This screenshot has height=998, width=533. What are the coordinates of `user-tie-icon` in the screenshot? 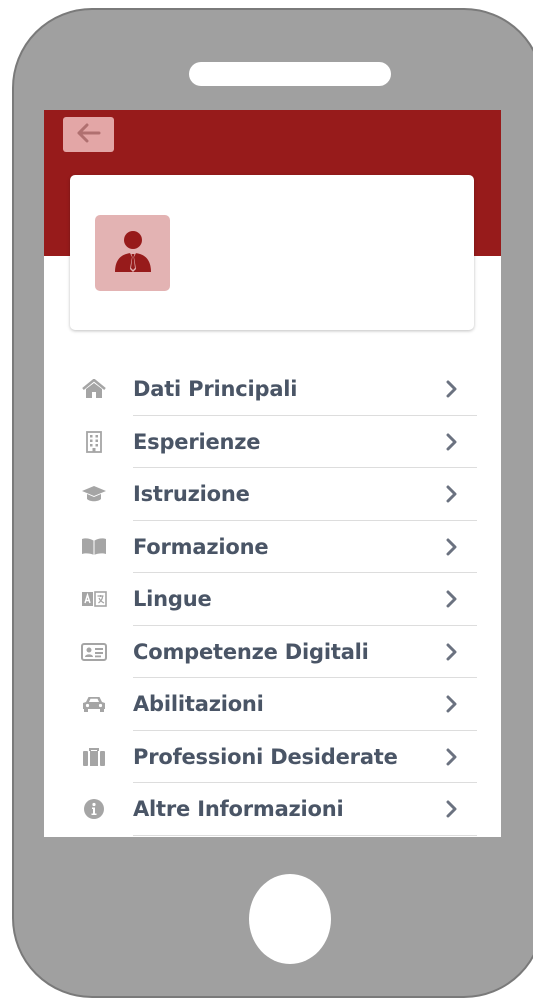 It's located at (133, 253).